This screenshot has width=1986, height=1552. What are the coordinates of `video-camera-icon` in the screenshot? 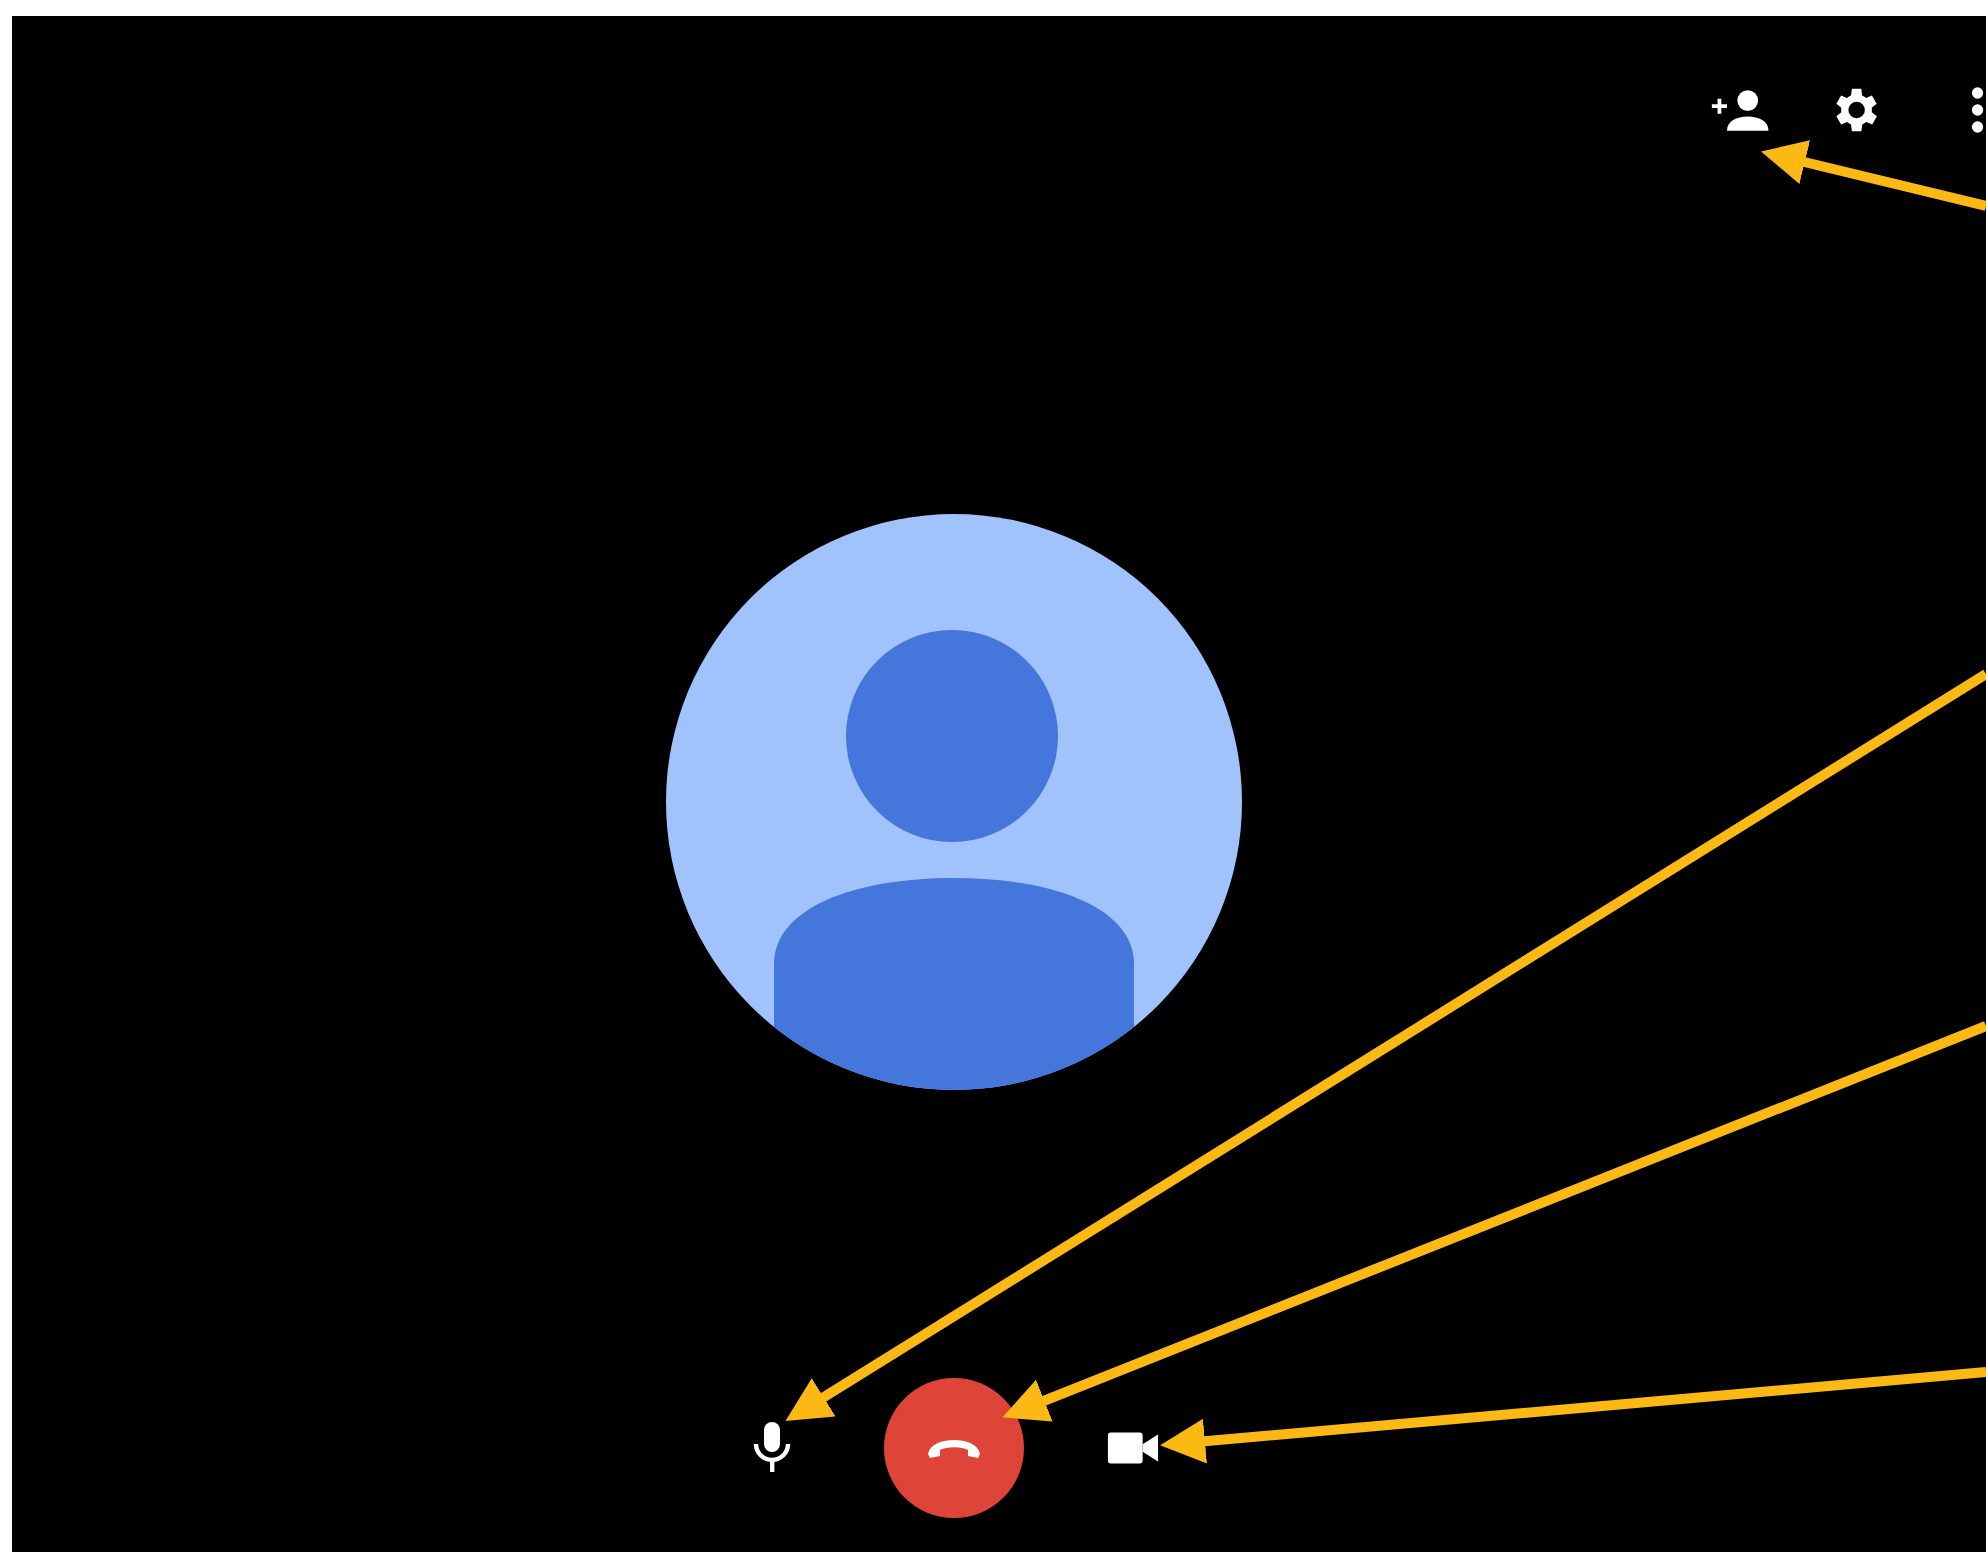 It's located at (1133, 1448).